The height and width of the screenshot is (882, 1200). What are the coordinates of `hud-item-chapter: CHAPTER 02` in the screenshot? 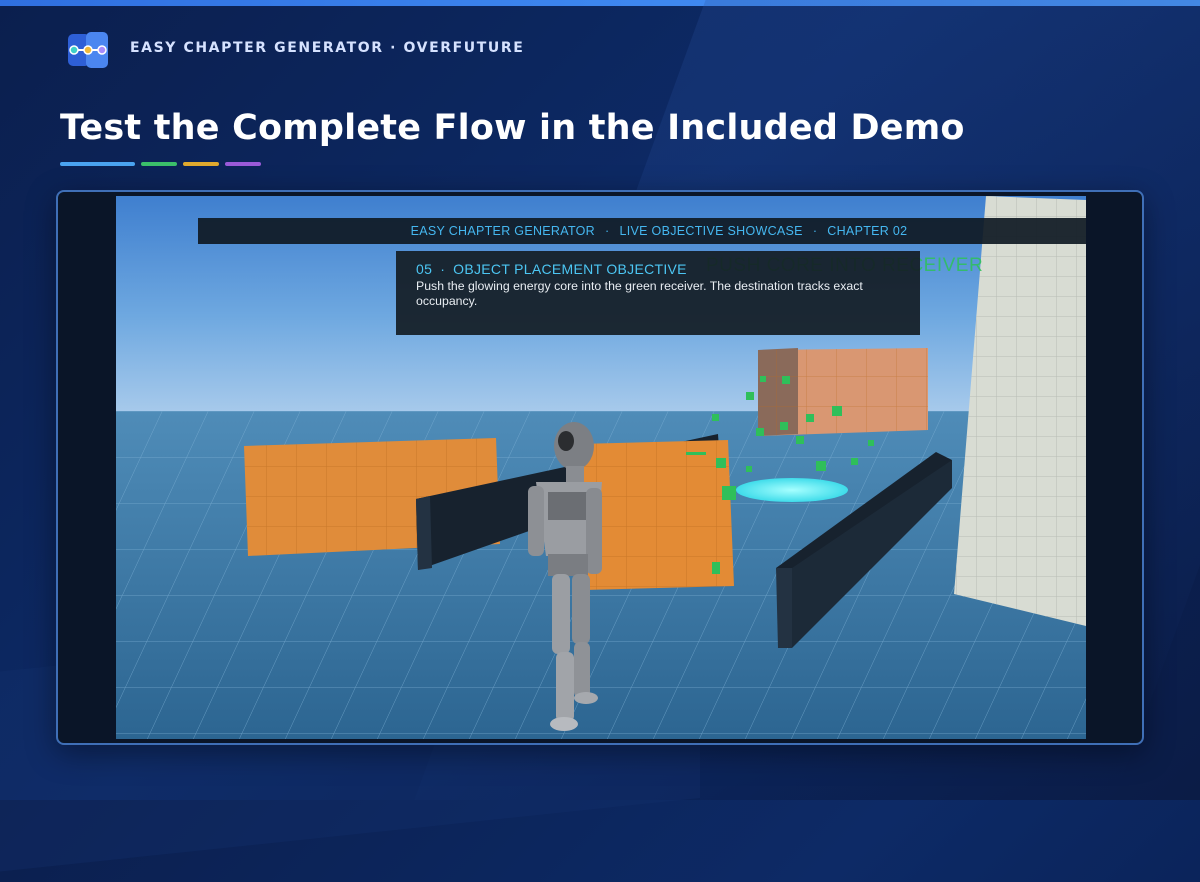 It's located at (867, 231).